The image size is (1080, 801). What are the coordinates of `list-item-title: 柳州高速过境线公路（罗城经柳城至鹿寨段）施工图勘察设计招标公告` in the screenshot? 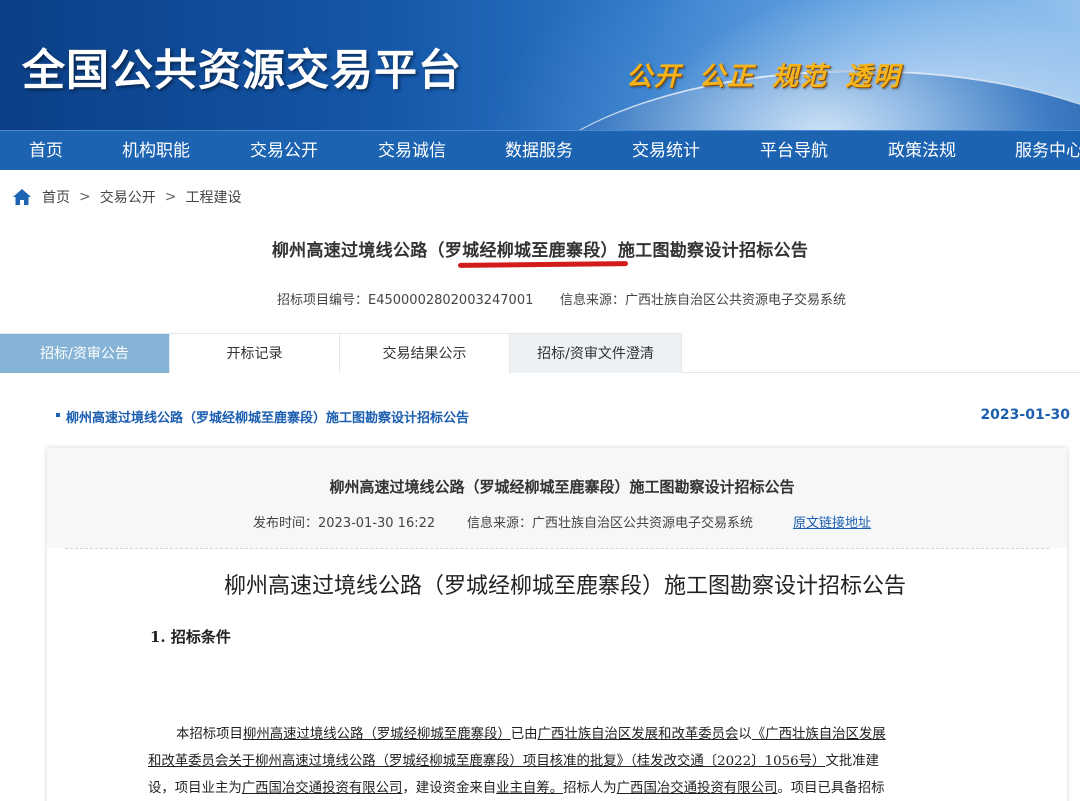 It's located at (267, 416).